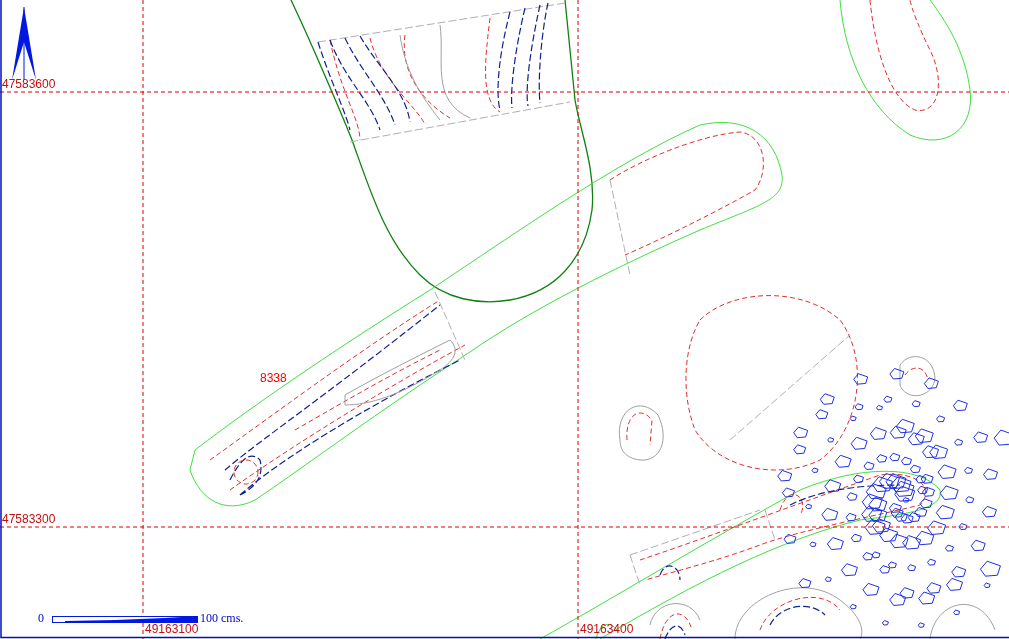 This screenshot has width=1009, height=639. What do you see at coordinates (172, 629) in the screenshot?
I see `easting-label: 49163100` at bounding box center [172, 629].